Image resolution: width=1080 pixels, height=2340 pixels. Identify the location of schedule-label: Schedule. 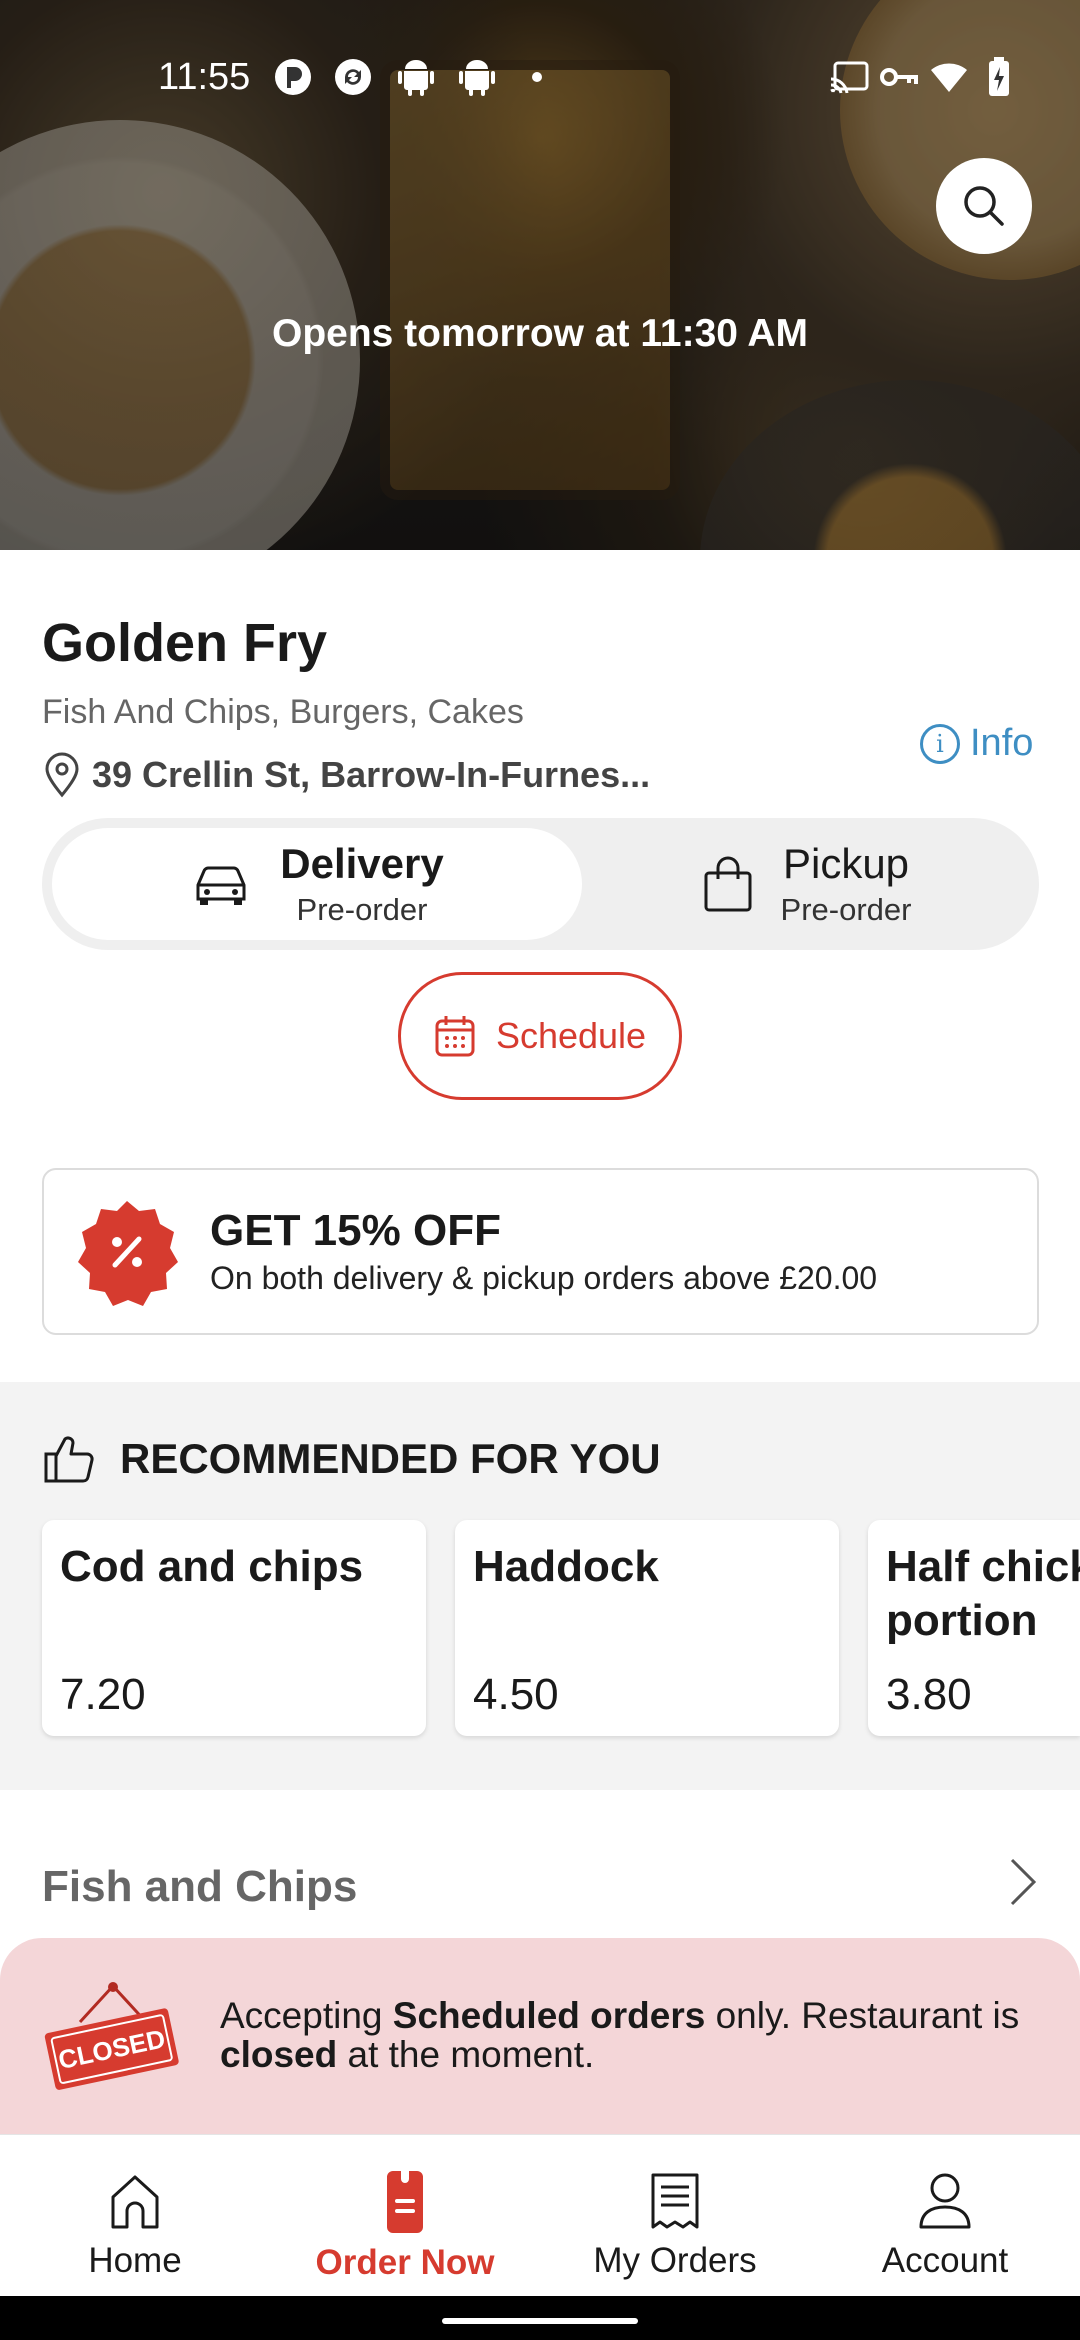
(571, 1035).